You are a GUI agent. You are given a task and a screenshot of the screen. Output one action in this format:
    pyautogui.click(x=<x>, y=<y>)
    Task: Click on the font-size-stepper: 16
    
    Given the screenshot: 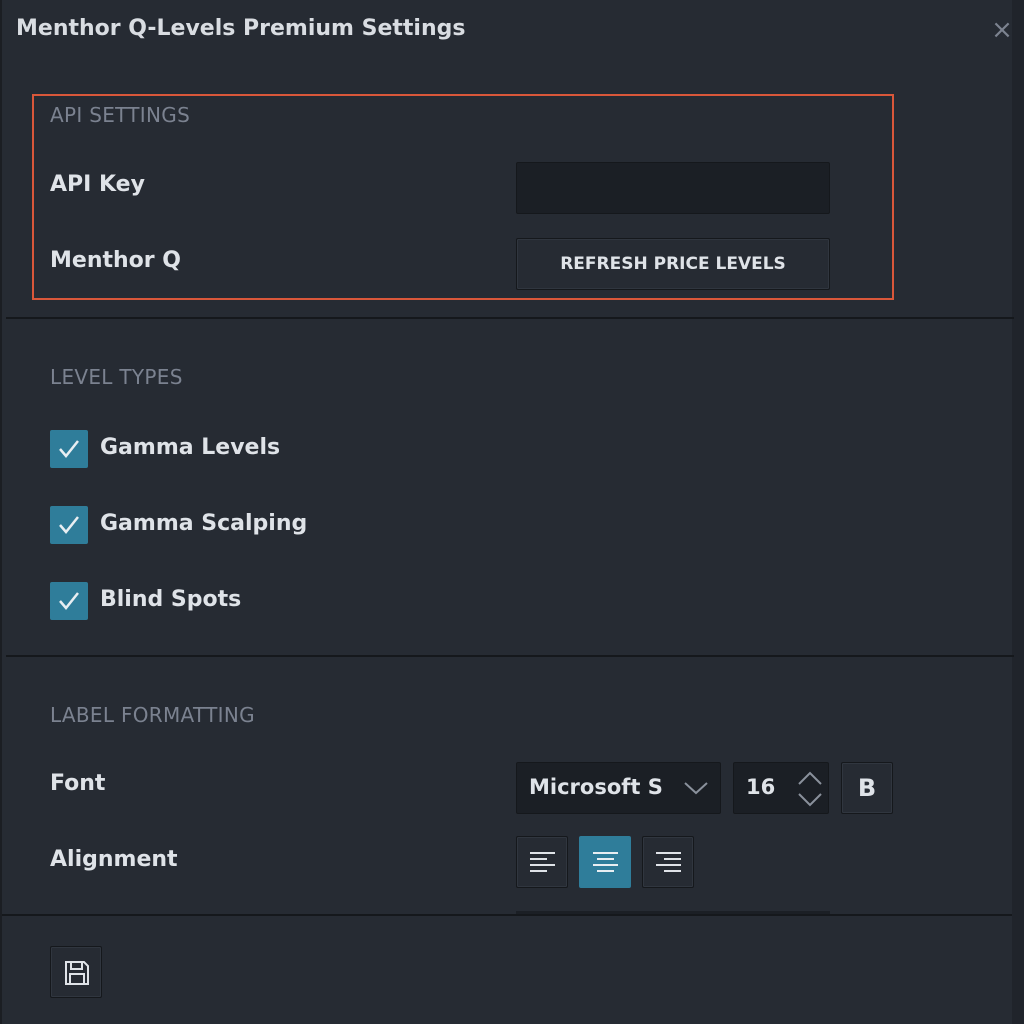 What is the action you would take?
    pyautogui.click(x=781, y=788)
    